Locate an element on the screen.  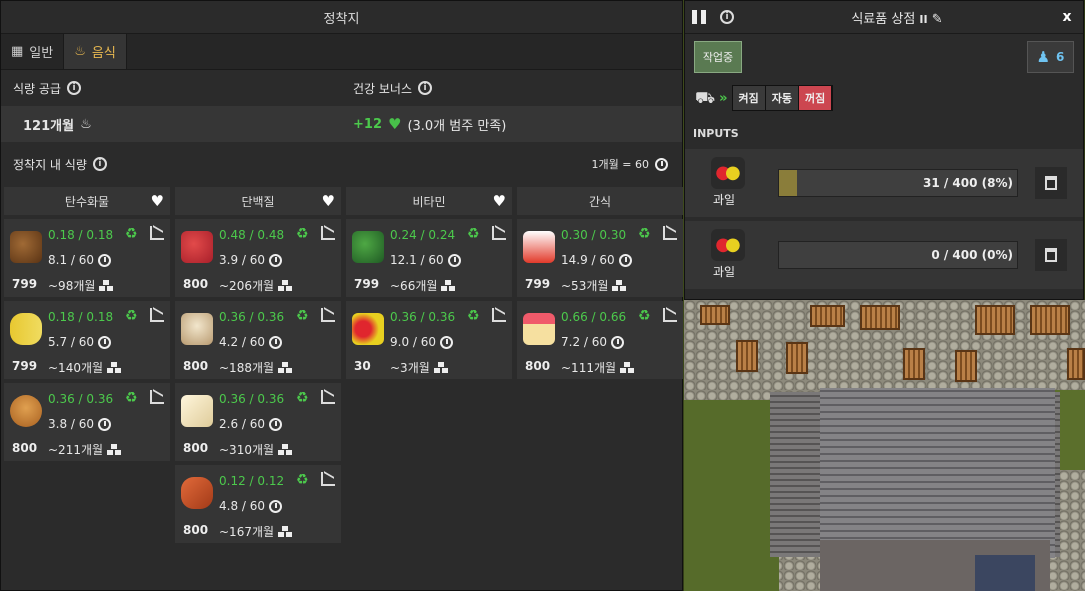
months-value: ~53개월 is located at coordinates (585, 286).